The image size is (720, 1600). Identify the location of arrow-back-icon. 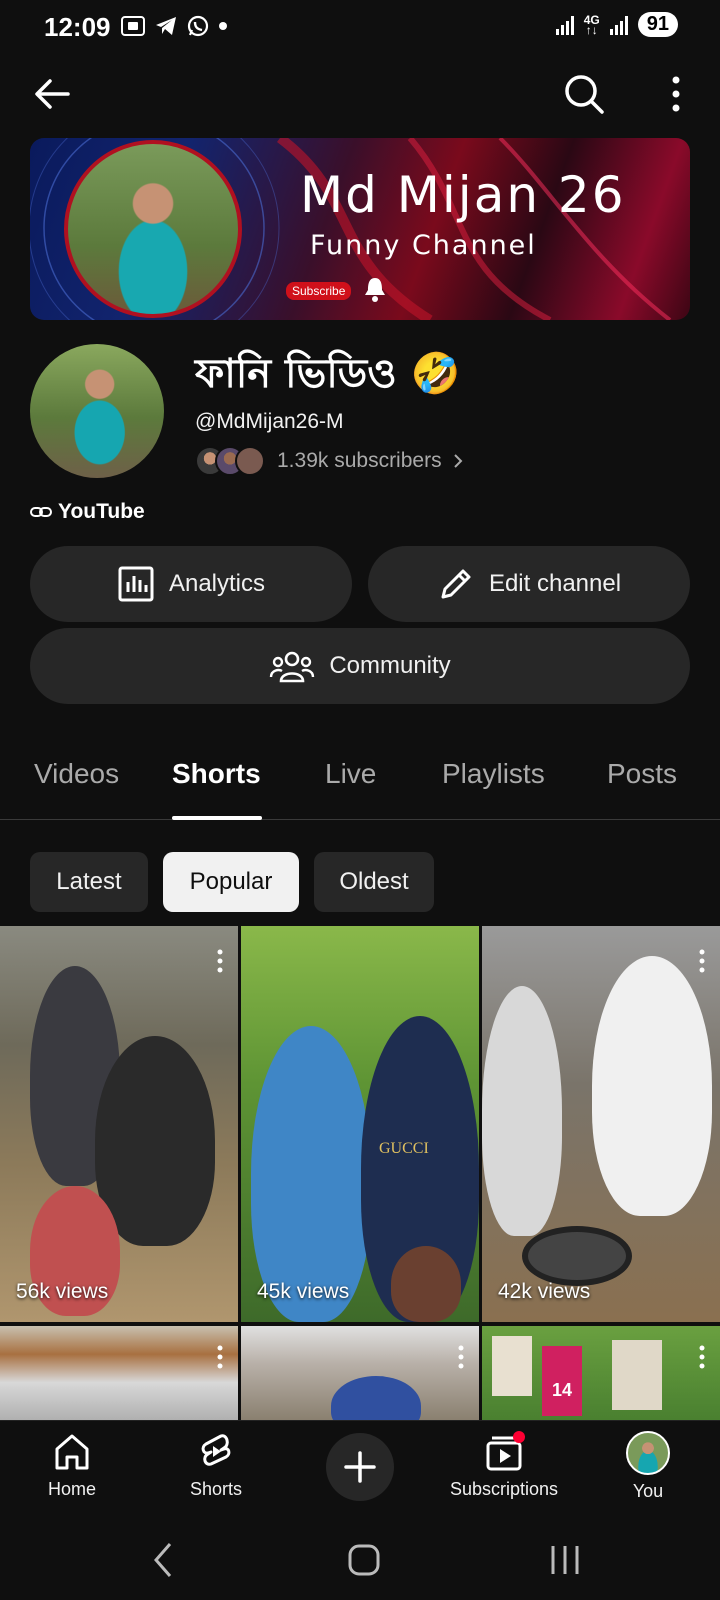
(52, 94).